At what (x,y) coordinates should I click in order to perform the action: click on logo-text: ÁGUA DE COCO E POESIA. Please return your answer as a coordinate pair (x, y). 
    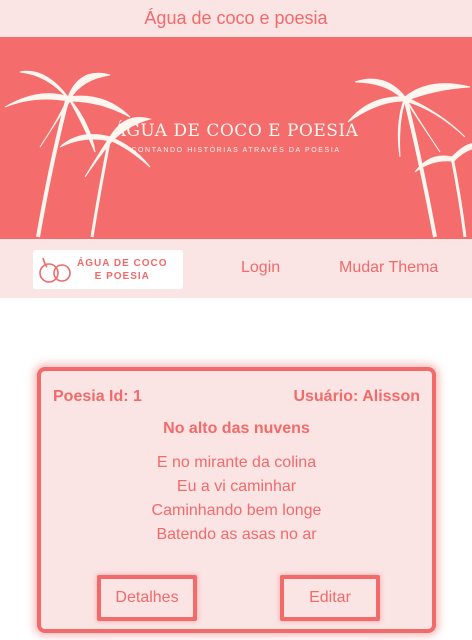
    Looking at the image, I should click on (122, 270).